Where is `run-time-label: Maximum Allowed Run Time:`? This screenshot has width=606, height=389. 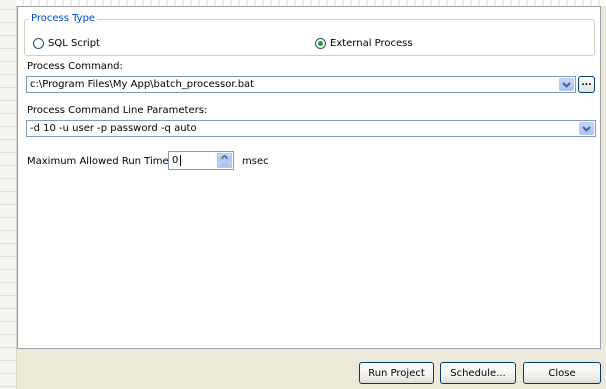 run-time-label: Maximum Allowed Run Time: is located at coordinates (100, 161).